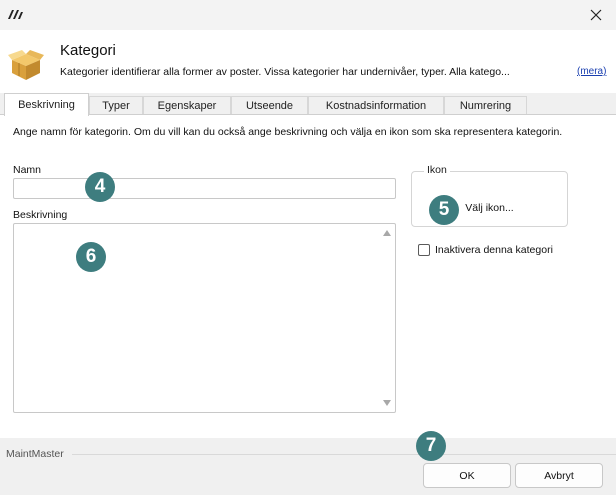 The width and height of the screenshot is (616, 495). I want to click on close-icon, so click(596, 15).